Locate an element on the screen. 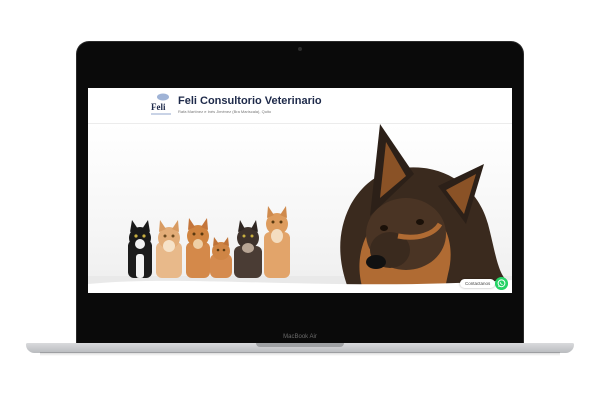 This screenshot has height=400, width=600. contact-label: Contactanos is located at coordinates (478, 283).